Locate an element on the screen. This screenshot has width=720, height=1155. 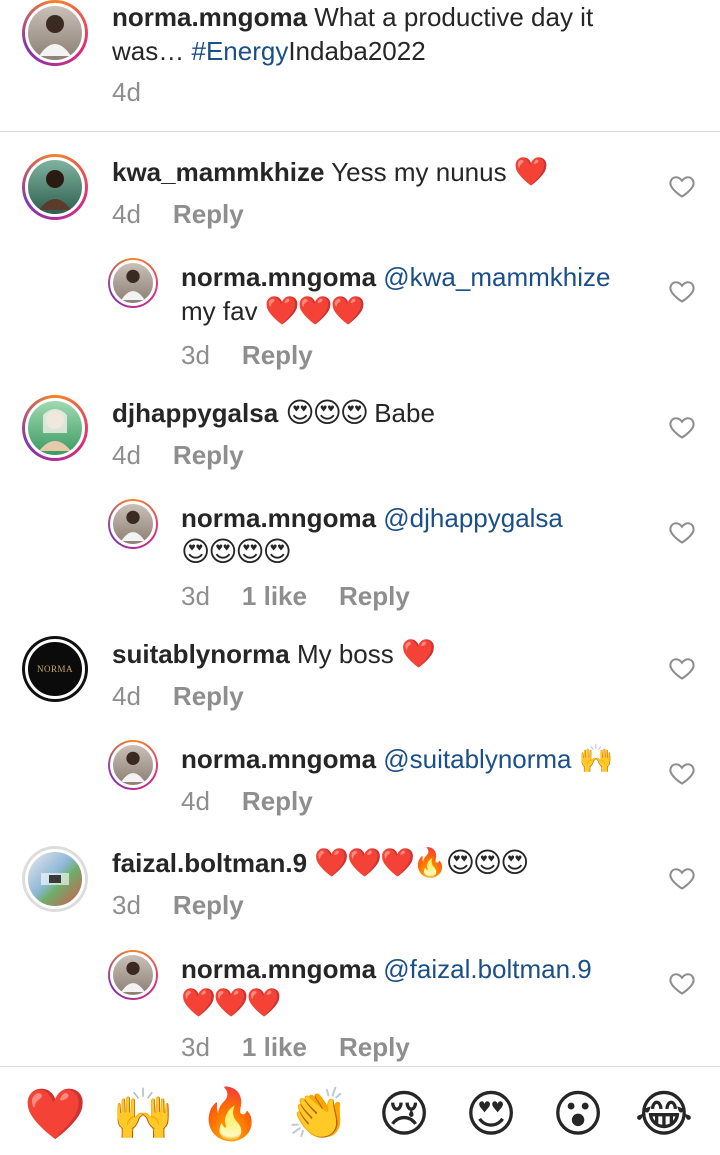
post-time: 4d is located at coordinates (126, 92).